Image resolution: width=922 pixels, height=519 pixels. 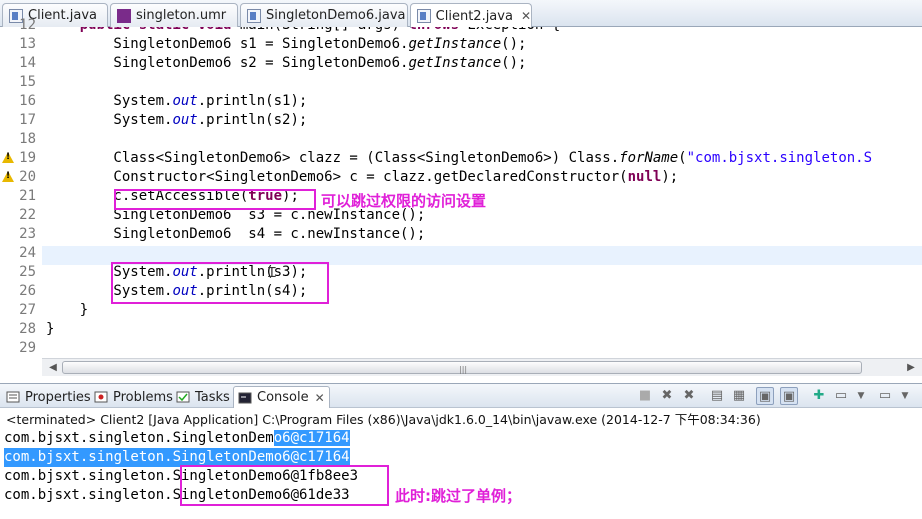 I want to click on code-token: Exception {, so click(x=509, y=30).